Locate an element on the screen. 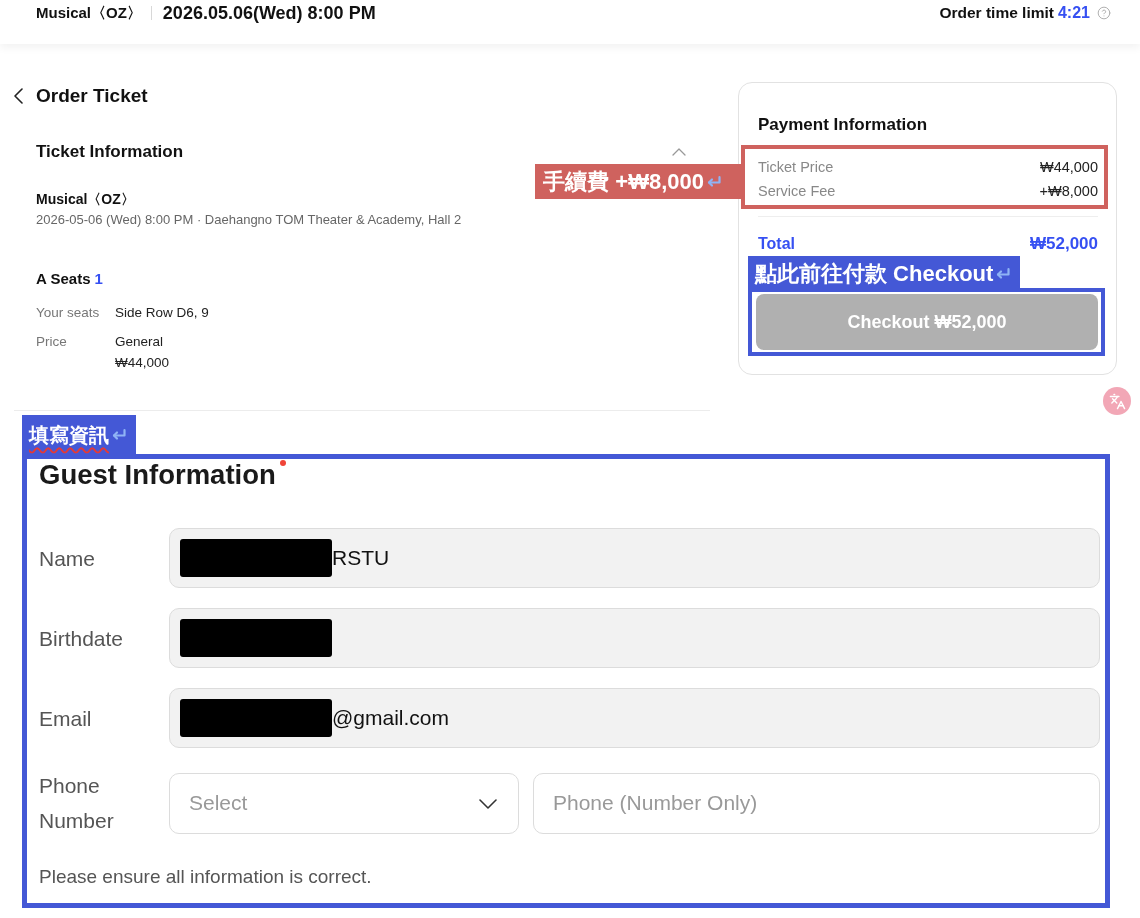 This screenshot has height=918, width=1140. field-label: Name is located at coordinates (68, 558).